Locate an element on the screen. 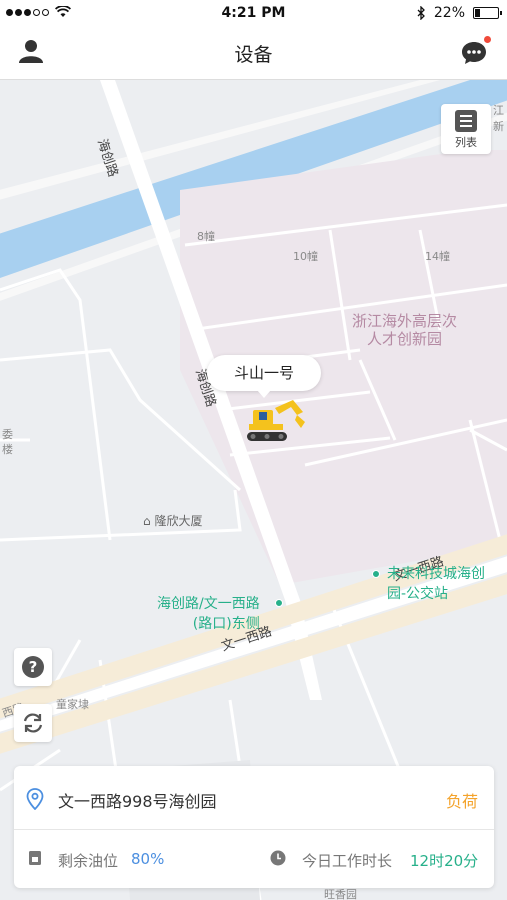 Image resolution: width=507 pixels, height=900 pixels. refresh-icon is located at coordinates (33, 723).